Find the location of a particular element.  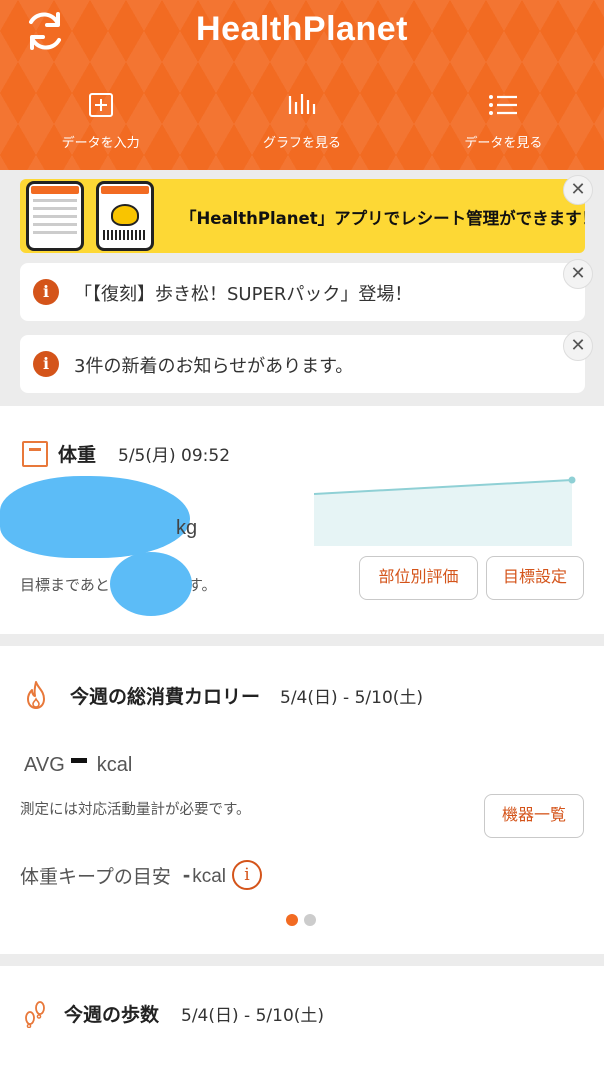

plus-square-icon is located at coordinates (100, 105).